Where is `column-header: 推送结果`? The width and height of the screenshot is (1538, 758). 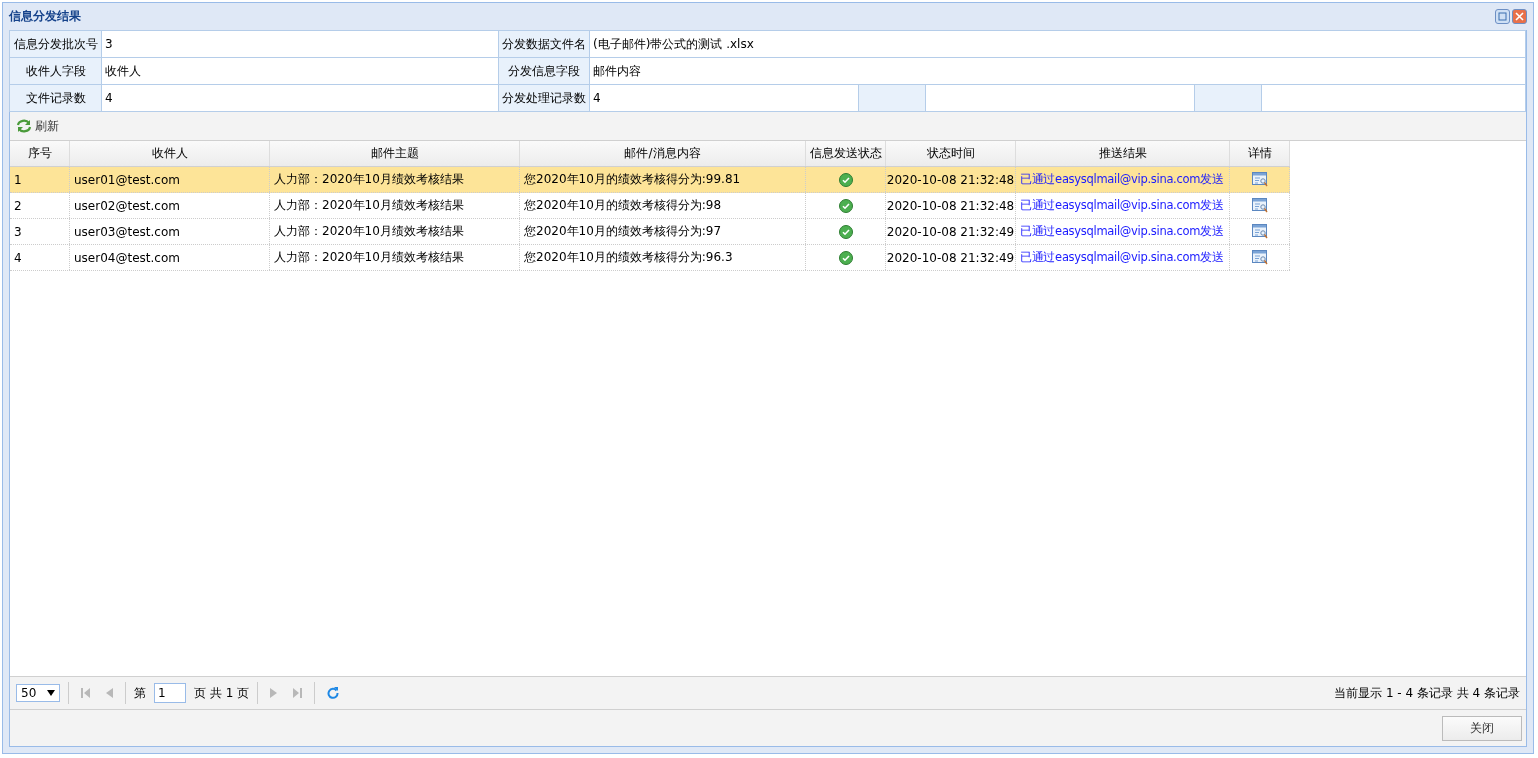 column-header: 推送结果 is located at coordinates (1123, 153).